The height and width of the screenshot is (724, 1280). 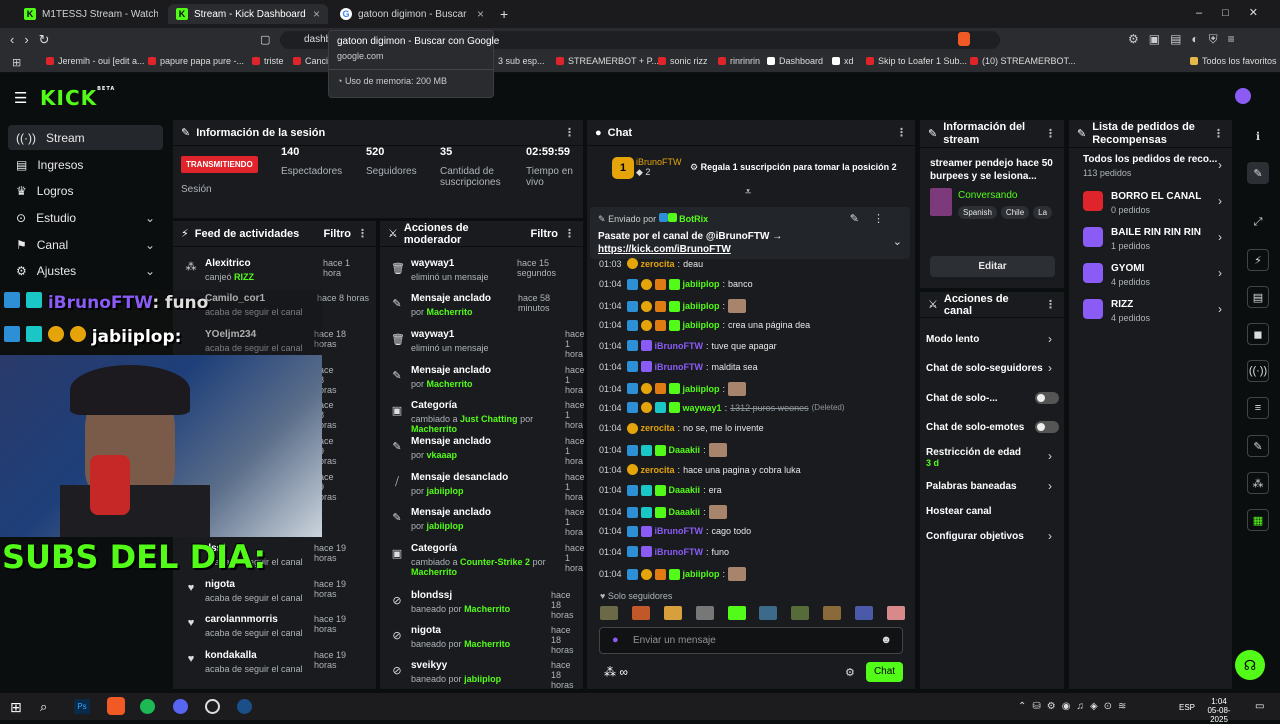 I want to click on bookmark-item: triste, so click(x=268, y=61).